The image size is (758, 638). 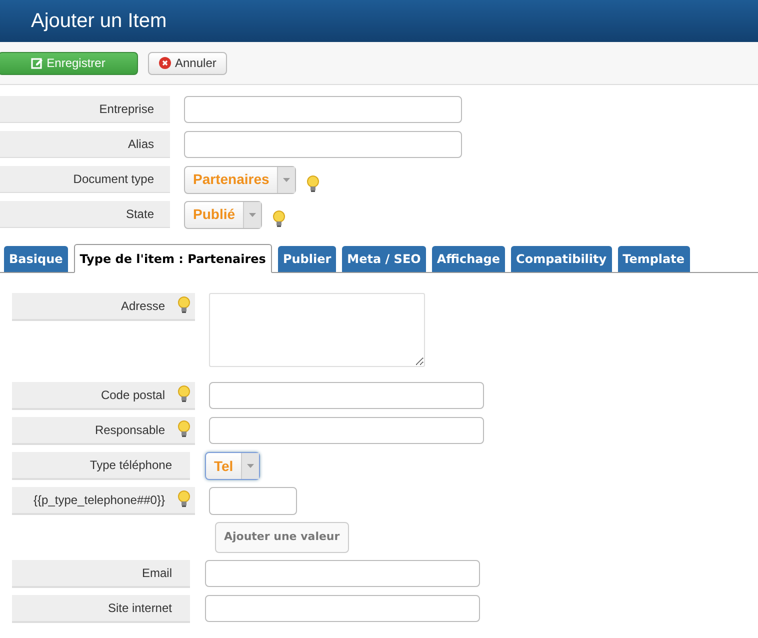 I want to click on tab: Compatibility, so click(x=561, y=259).